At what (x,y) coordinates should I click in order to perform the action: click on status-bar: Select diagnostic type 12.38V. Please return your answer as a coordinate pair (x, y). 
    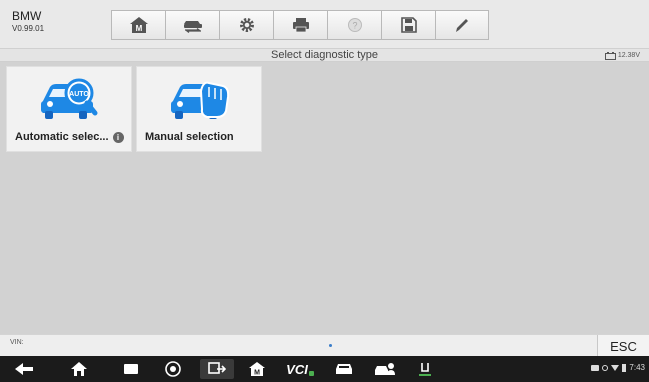
    Looking at the image, I should click on (324, 55).